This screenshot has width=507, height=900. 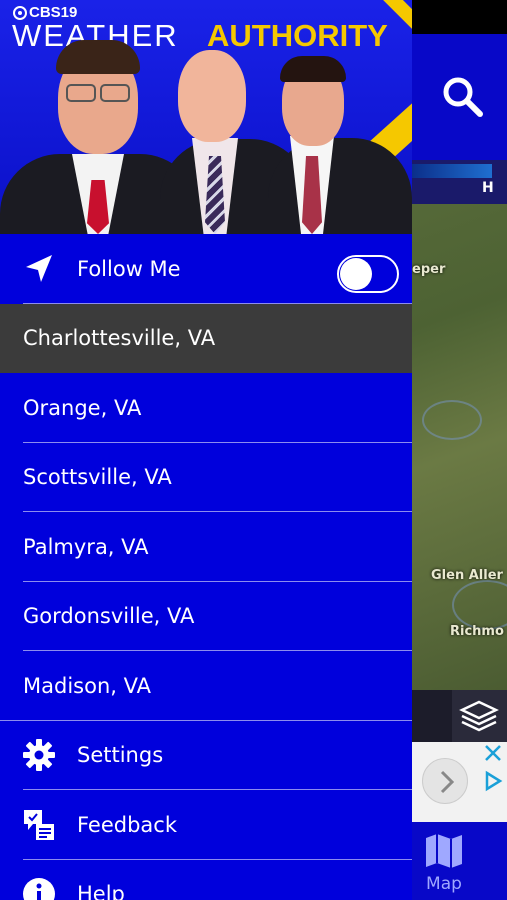 What do you see at coordinates (129, 268) in the screenshot?
I see `follow-me-label: Follow Me` at bounding box center [129, 268].